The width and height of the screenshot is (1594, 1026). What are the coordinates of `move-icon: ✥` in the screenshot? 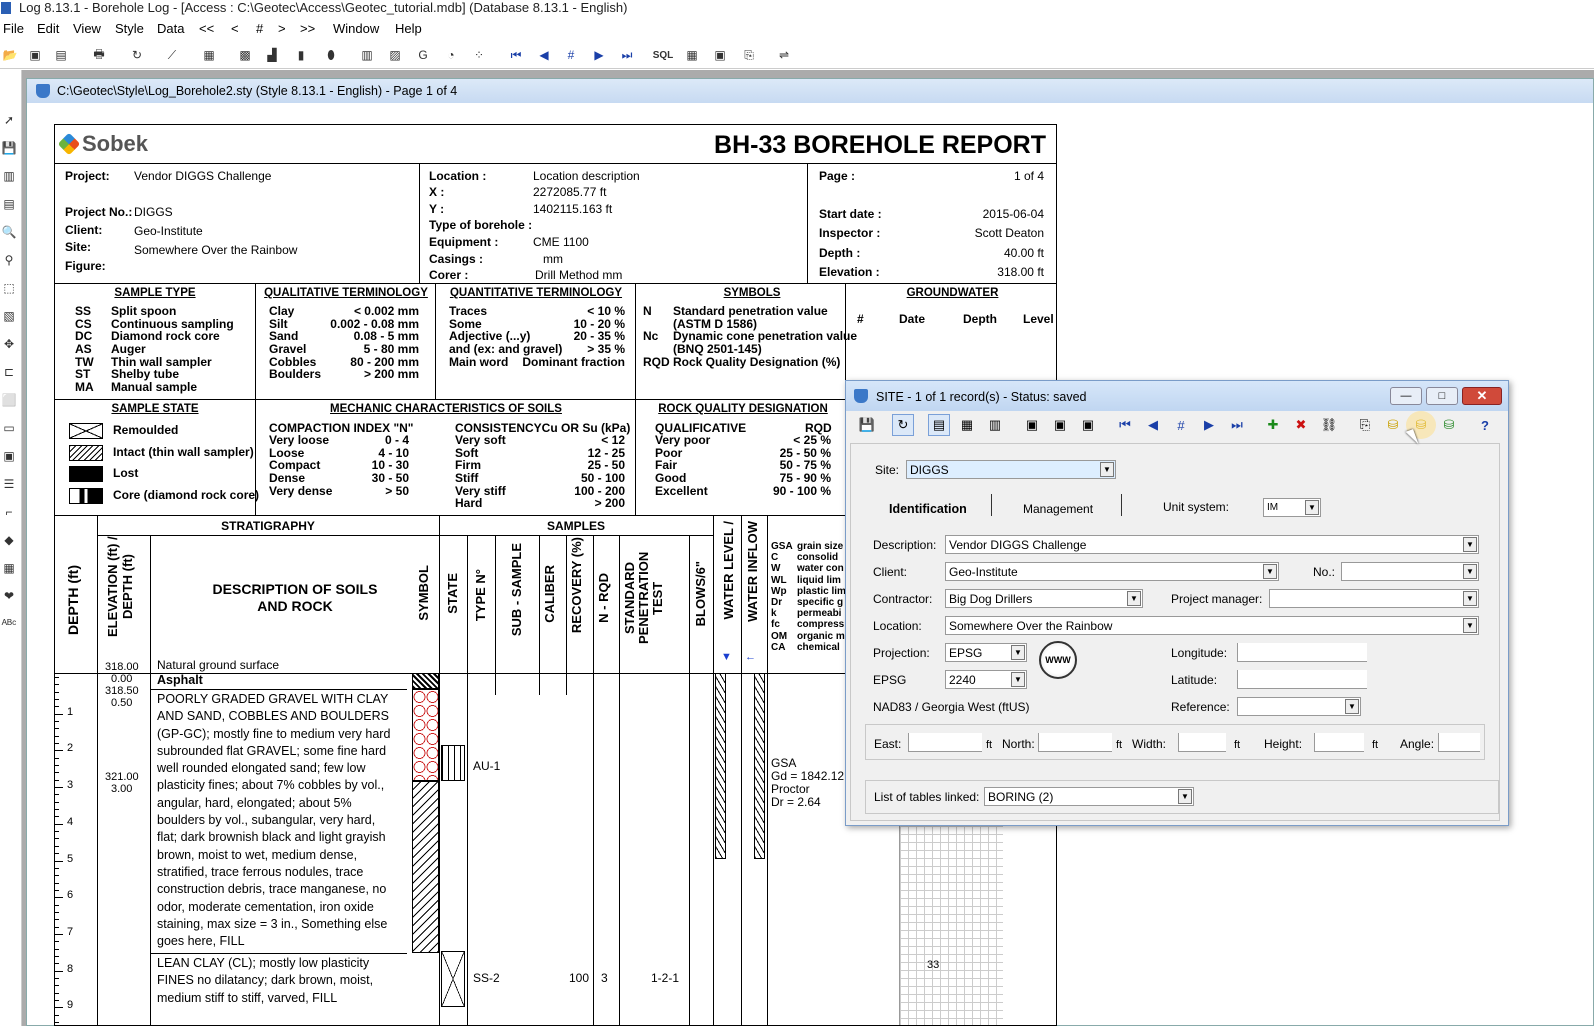 It's located at (9, 344).